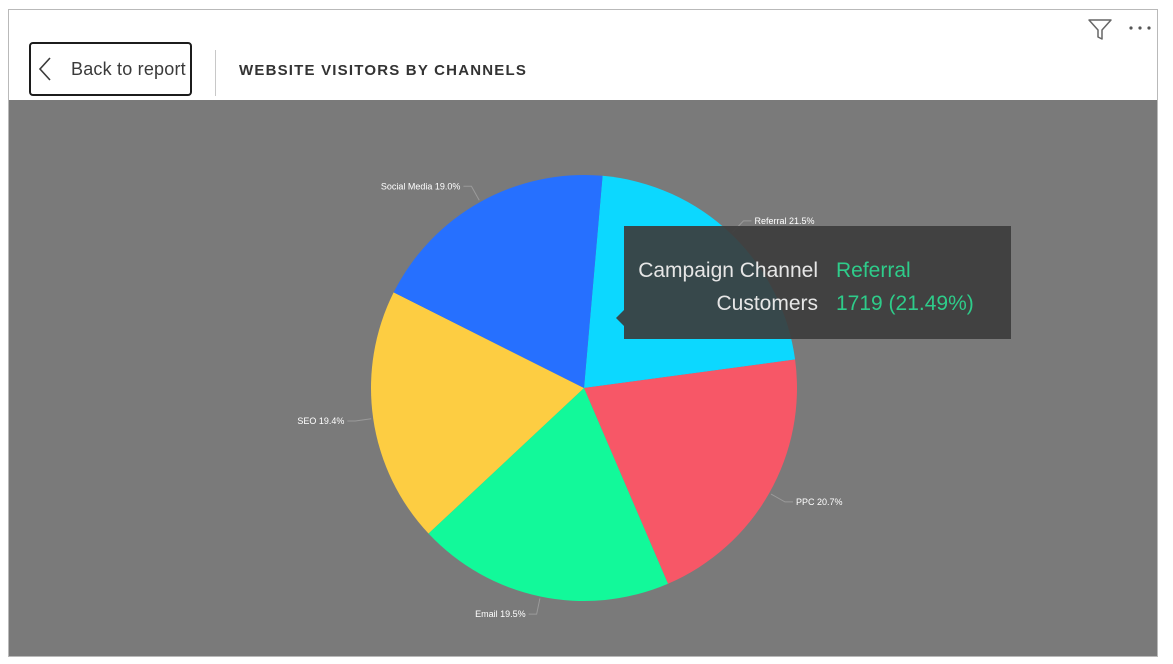  Describe the element at coordinates (44, 69) in the screenshot. I see `chevron-left-icon` at that location.